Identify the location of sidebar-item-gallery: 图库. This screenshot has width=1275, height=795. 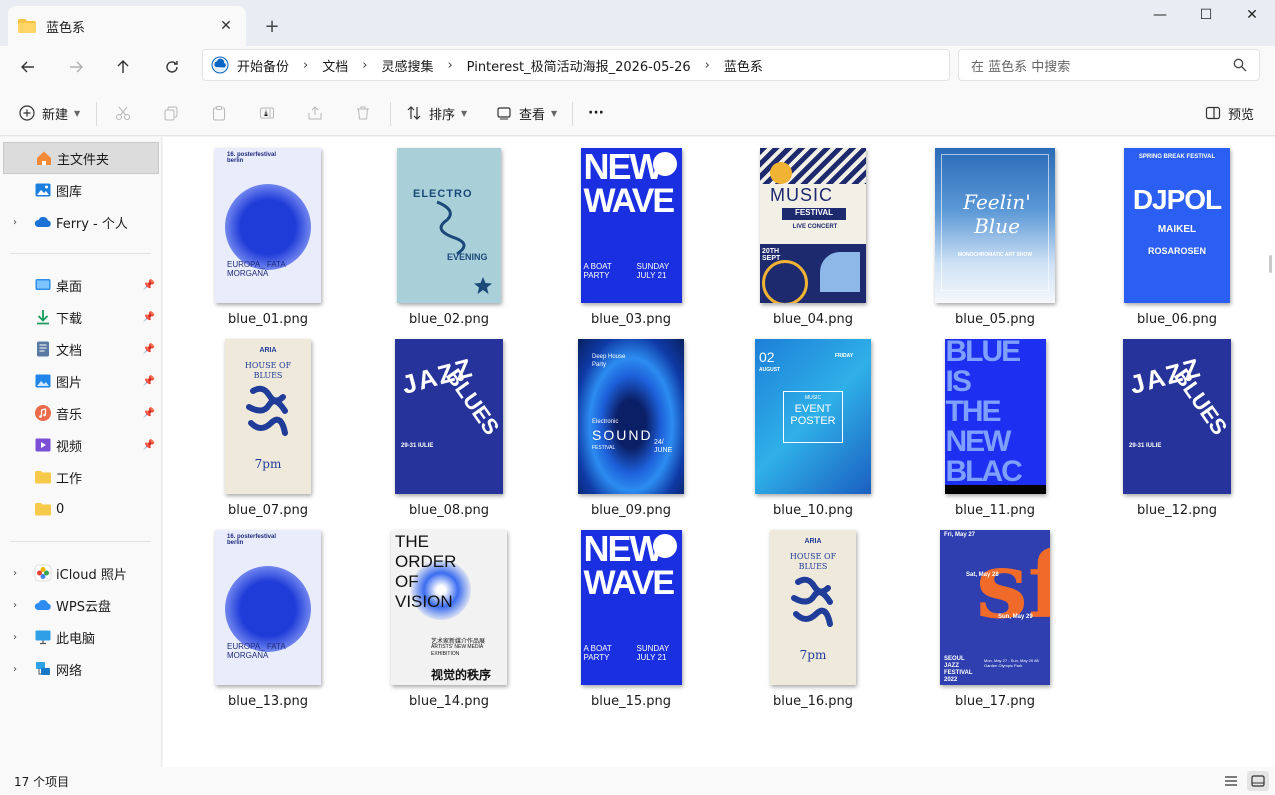
(81, 190).